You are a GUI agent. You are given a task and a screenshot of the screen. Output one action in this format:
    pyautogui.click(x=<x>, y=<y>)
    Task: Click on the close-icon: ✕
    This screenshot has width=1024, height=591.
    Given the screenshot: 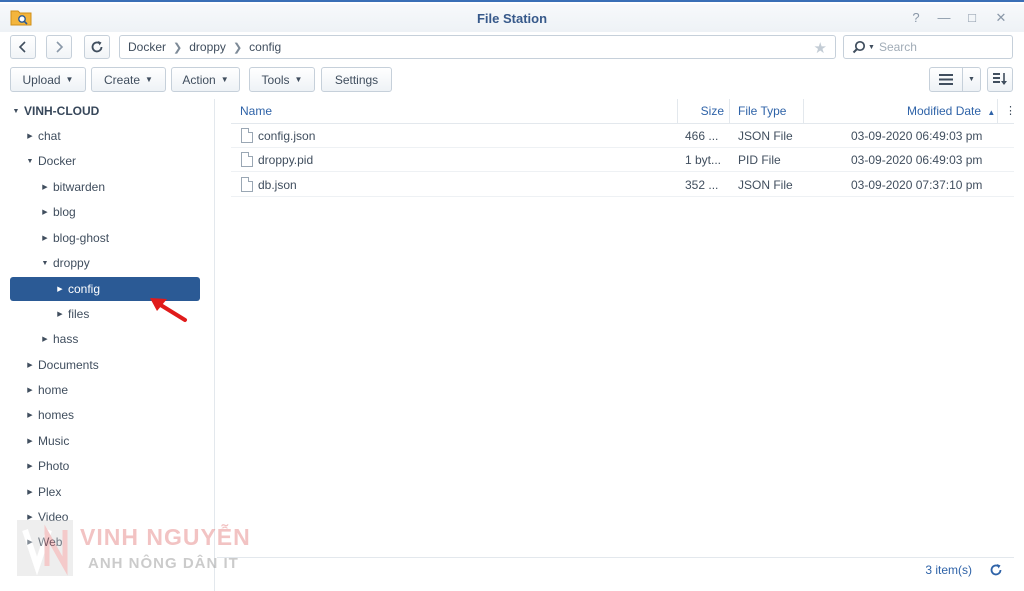 What is the action you would take?
    pyautogui.click(x=1001, y=18)
    